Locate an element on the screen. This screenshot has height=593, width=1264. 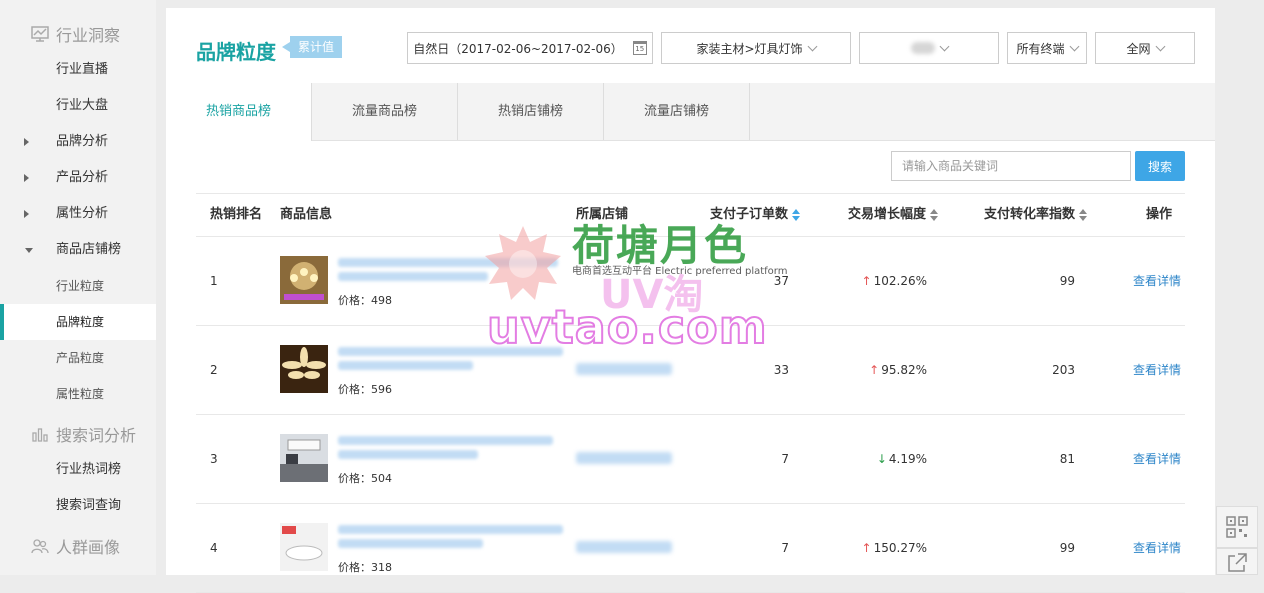
arrow-down-icon: ↓ is located at coordinates (881, 458).